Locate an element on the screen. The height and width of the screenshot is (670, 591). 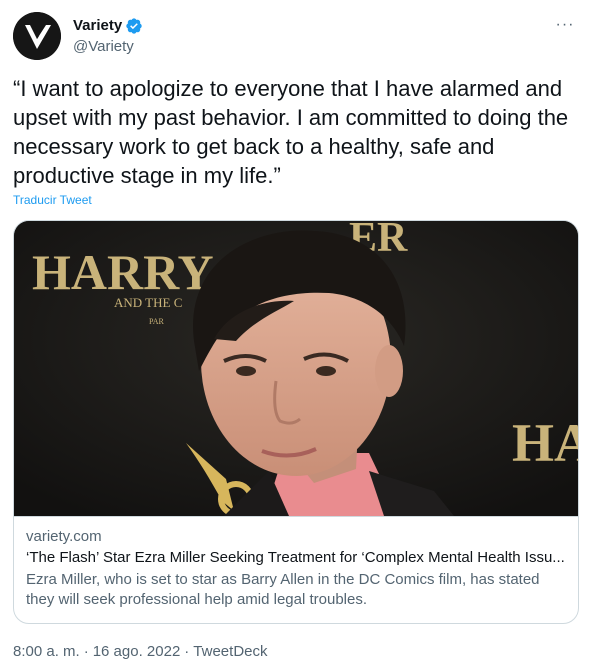
more-horizontal-icon: ··· is located at coordinates (565, 25).